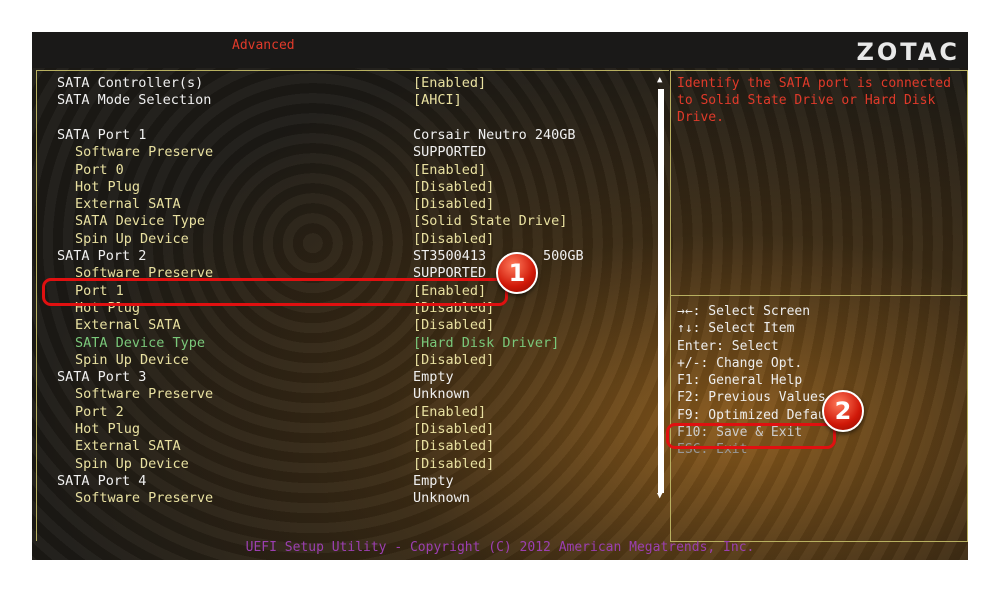 The height and width of the screenshot is (592, 1000). I want to click on highlight-port1, so click(275, 292).